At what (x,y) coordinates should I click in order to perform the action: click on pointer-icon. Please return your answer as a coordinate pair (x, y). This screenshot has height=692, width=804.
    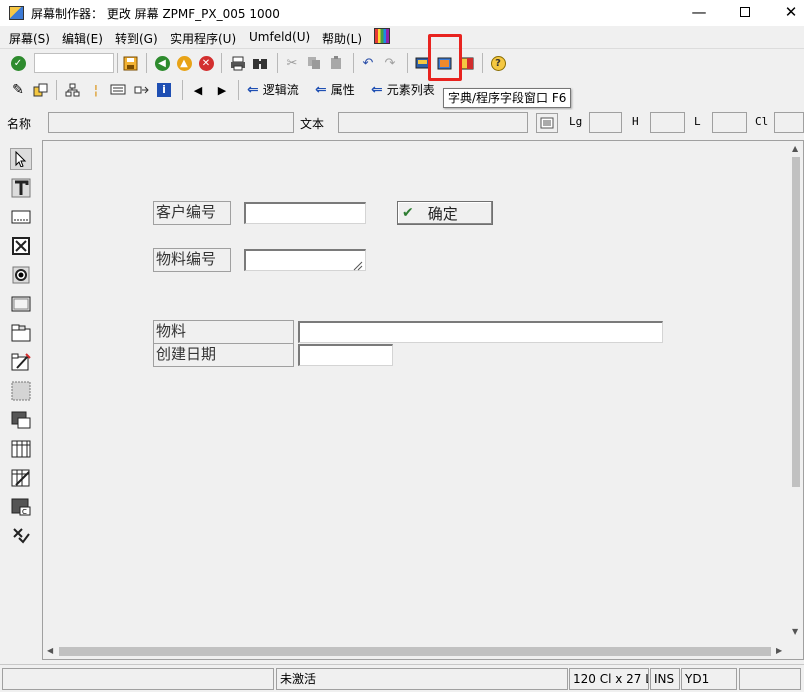
    Looking at the image, I should click on (21, 159).